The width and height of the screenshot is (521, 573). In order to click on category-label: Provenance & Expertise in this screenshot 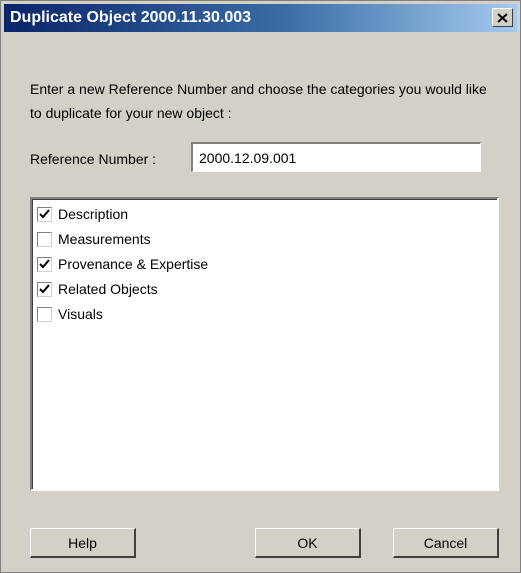, I will do `click(133, 264)`.